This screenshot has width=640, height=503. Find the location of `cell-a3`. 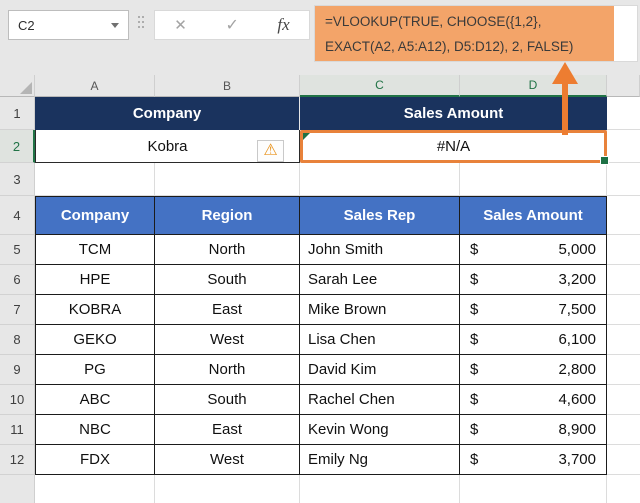

cell-a3 is located at coordinates (95, 179).